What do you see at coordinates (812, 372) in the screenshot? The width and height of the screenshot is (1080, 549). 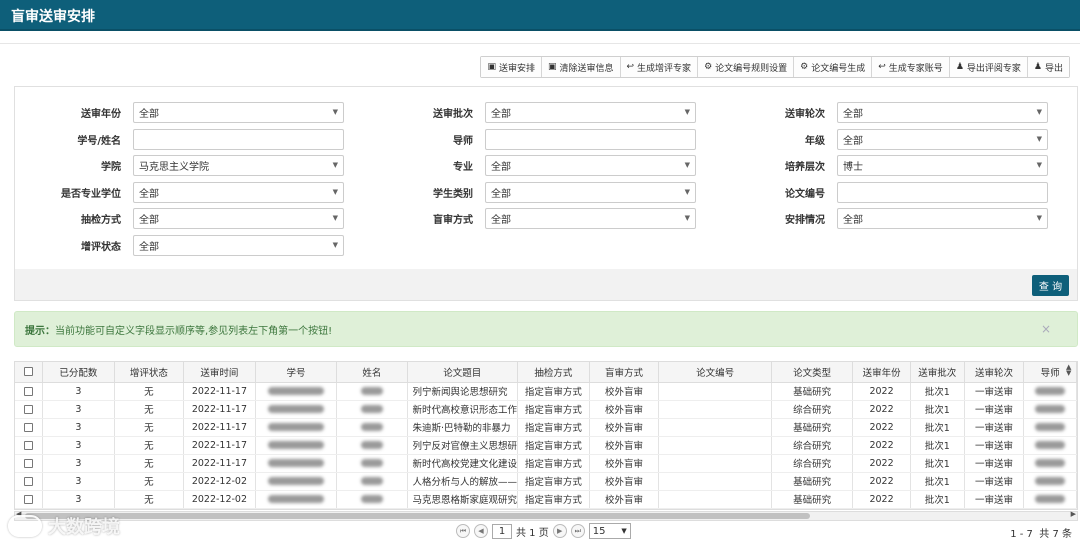 I see `column-header: 论文类型` at bounding box center [812, 372].